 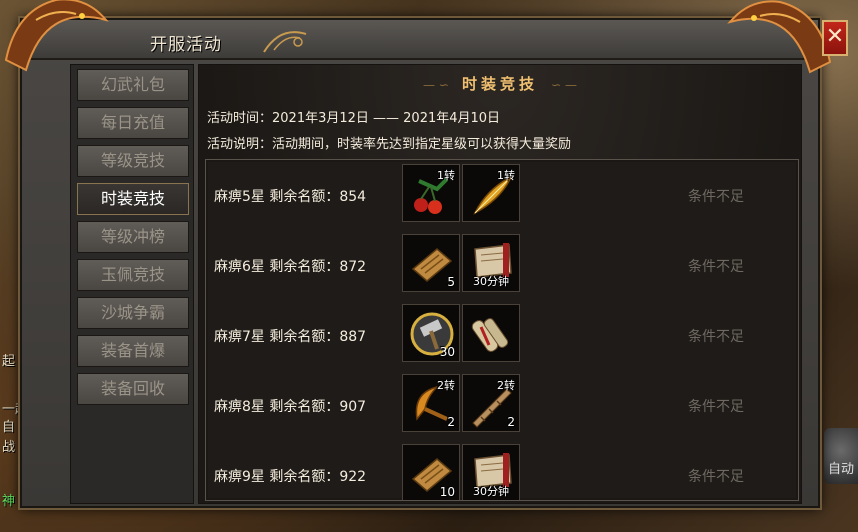 I want to click on sidebar-item-level-rush: 等级冲榜, so click(x=133, y=237).